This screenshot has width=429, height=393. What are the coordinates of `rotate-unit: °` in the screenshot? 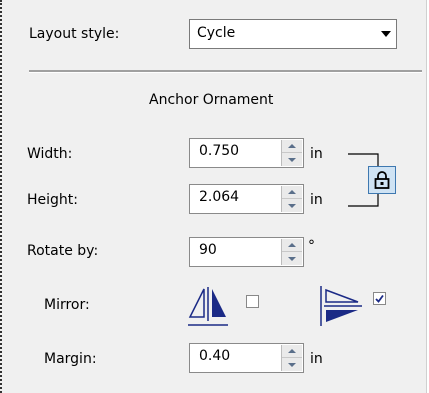 It's located at (311, 246).